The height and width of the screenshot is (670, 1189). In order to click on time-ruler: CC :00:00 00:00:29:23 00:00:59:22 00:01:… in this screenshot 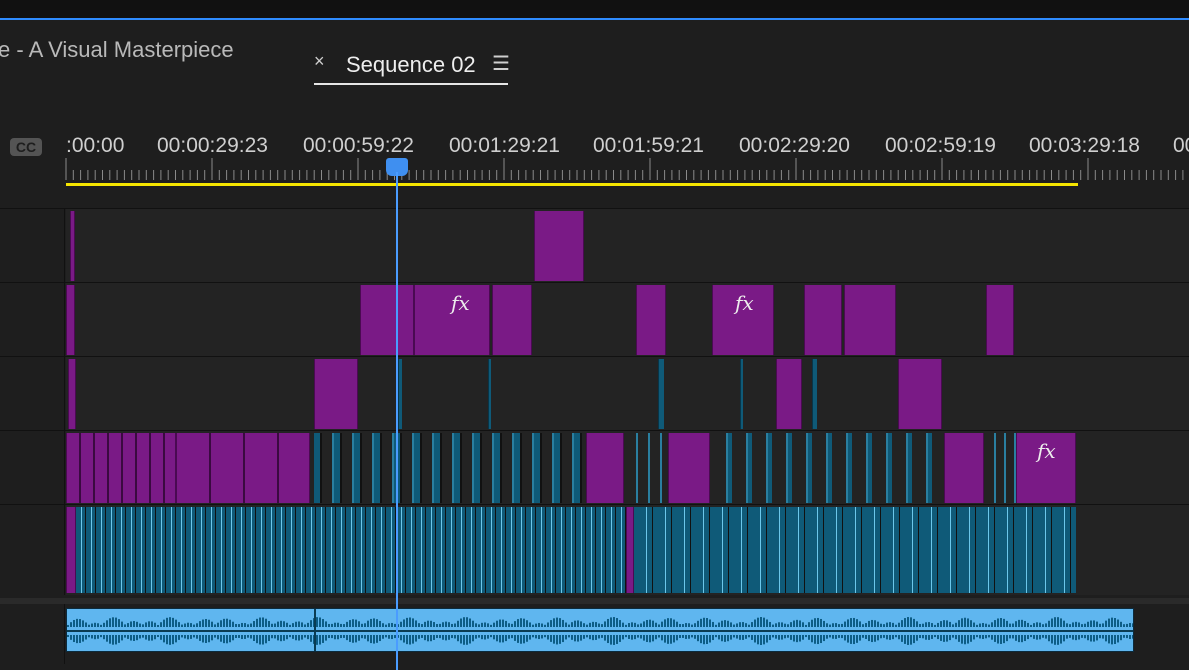, I will do `click(594, 157)`.